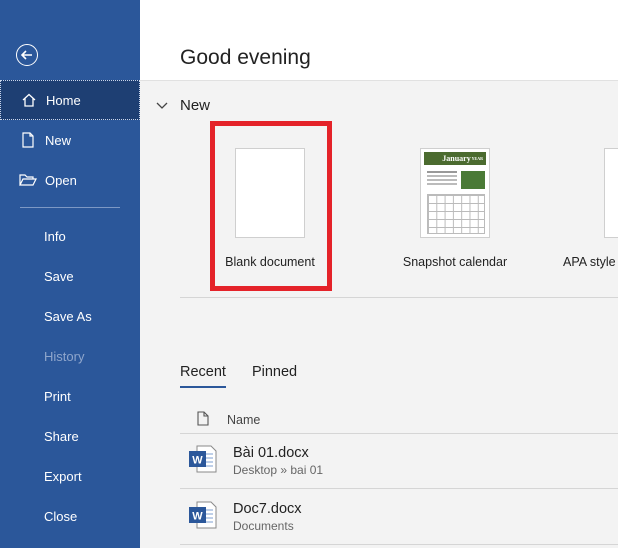 Image resolution: width=618 pixels, height=548 pixels. I want to click on recent-pinned-tabs: Recent Pinned, so click(251, 376).